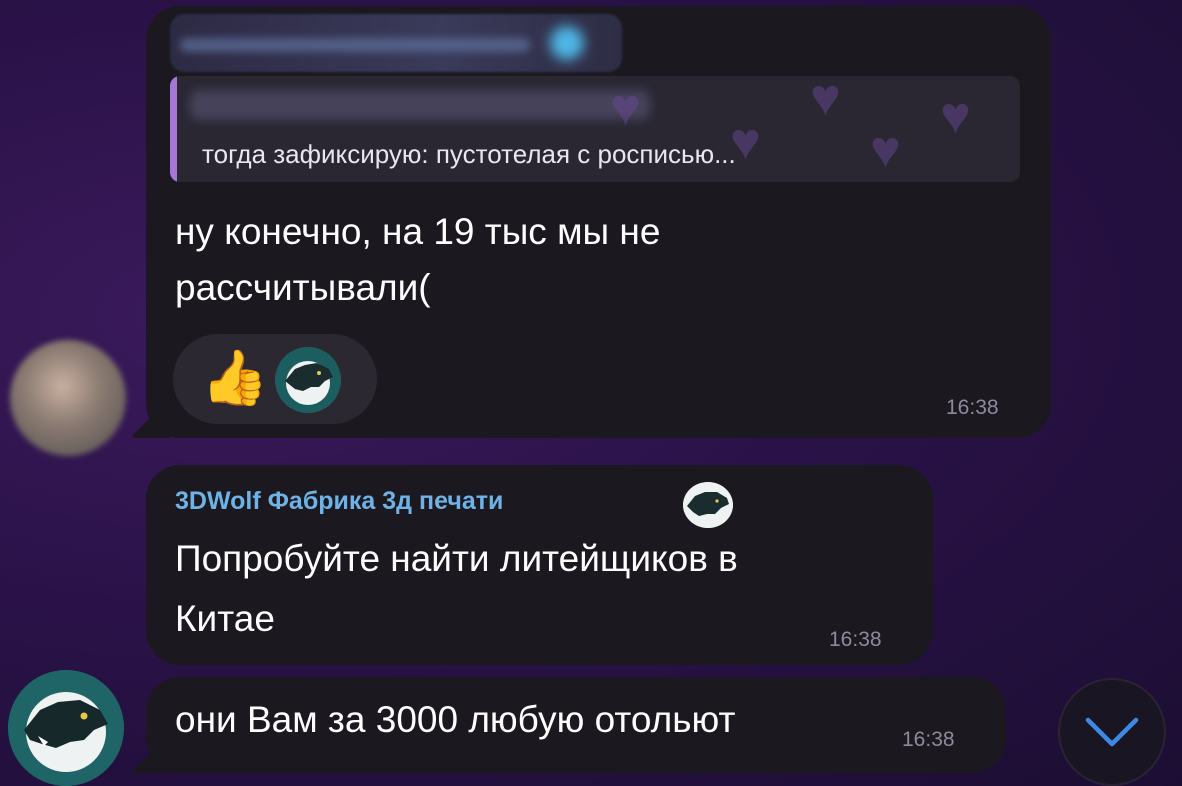 The height and width of the screenshot is (786, 1182). I want to click on scroll-down-button, so click(1112, 732).